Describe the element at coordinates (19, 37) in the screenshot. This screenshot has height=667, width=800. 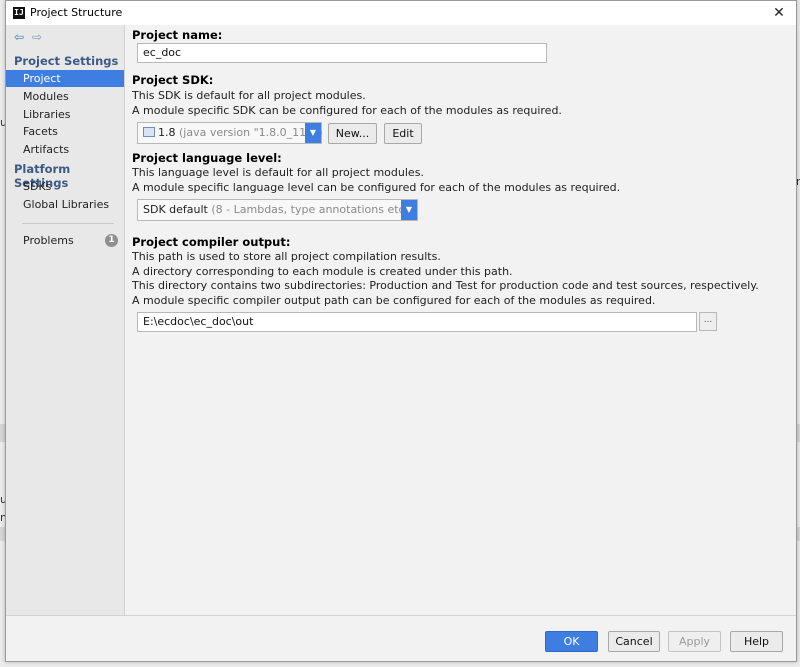
I see `back-arrow-icon: ⇦` at that location.